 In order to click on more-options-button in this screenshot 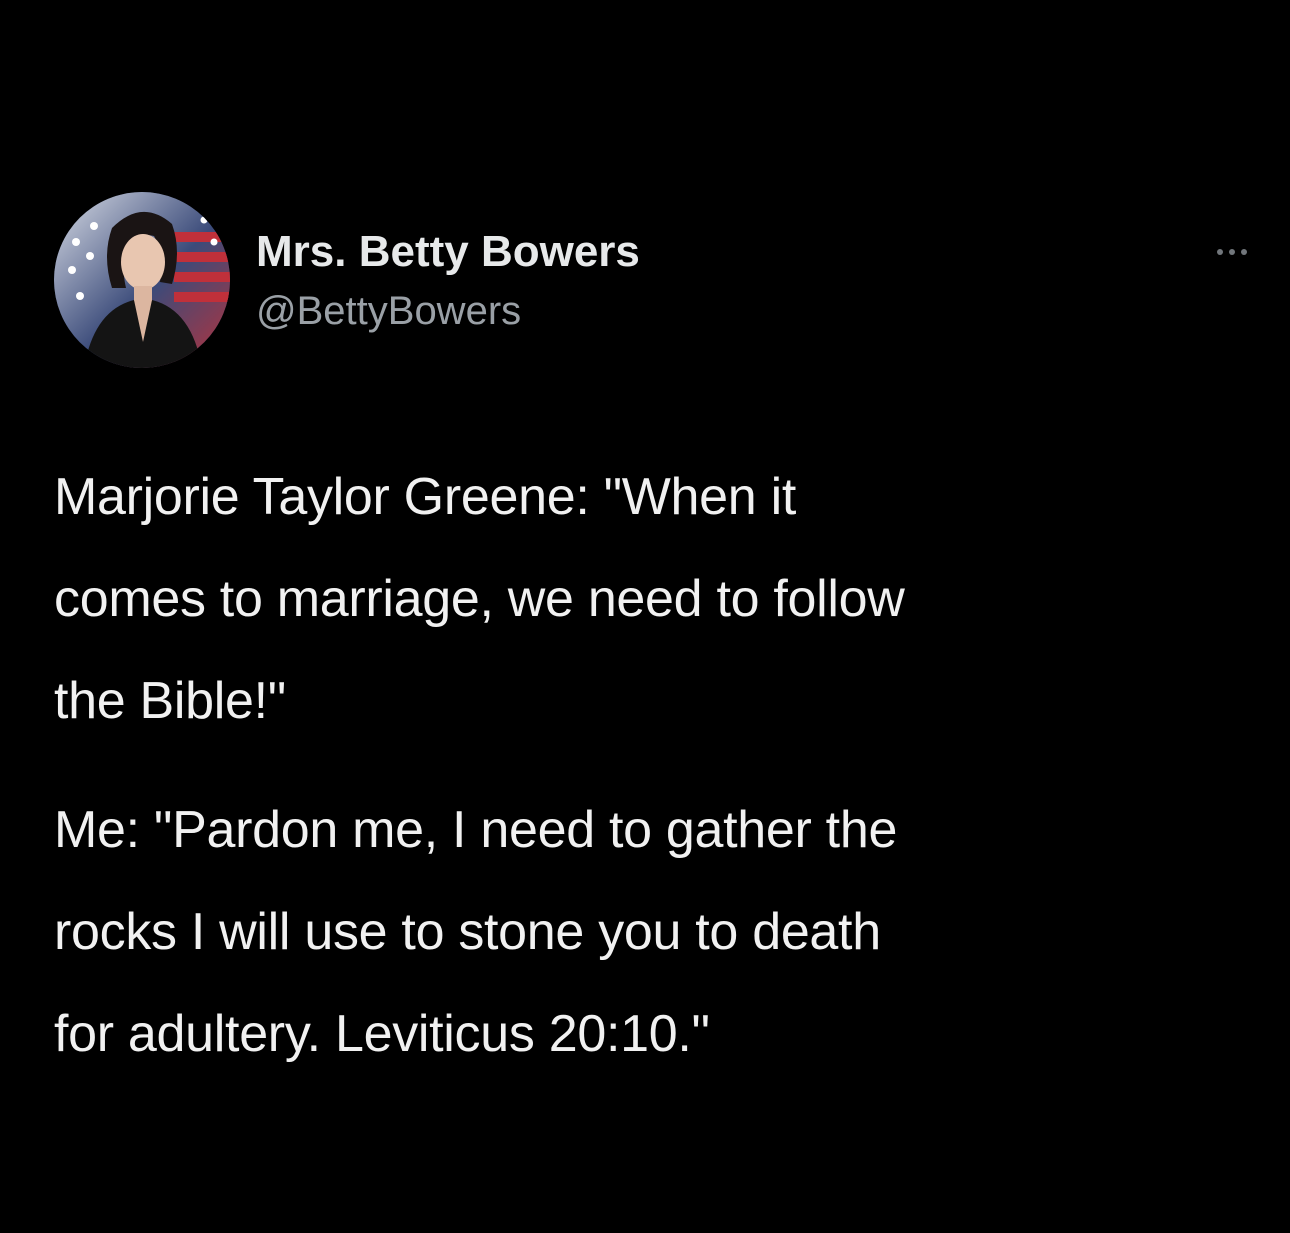, I will do `click(1232, 252)`.